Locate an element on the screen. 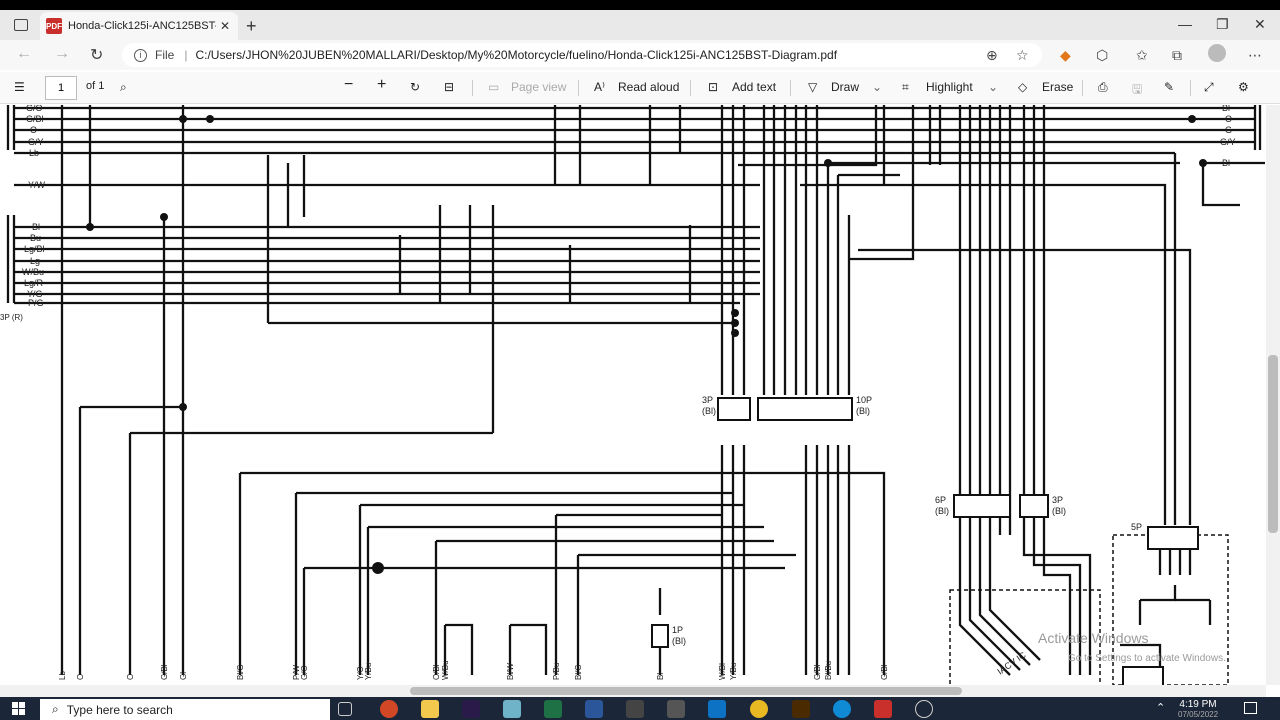 The height and width of the screenshot is (720, 1280). add-text-button: Add text is located at coordinates (754, 87).